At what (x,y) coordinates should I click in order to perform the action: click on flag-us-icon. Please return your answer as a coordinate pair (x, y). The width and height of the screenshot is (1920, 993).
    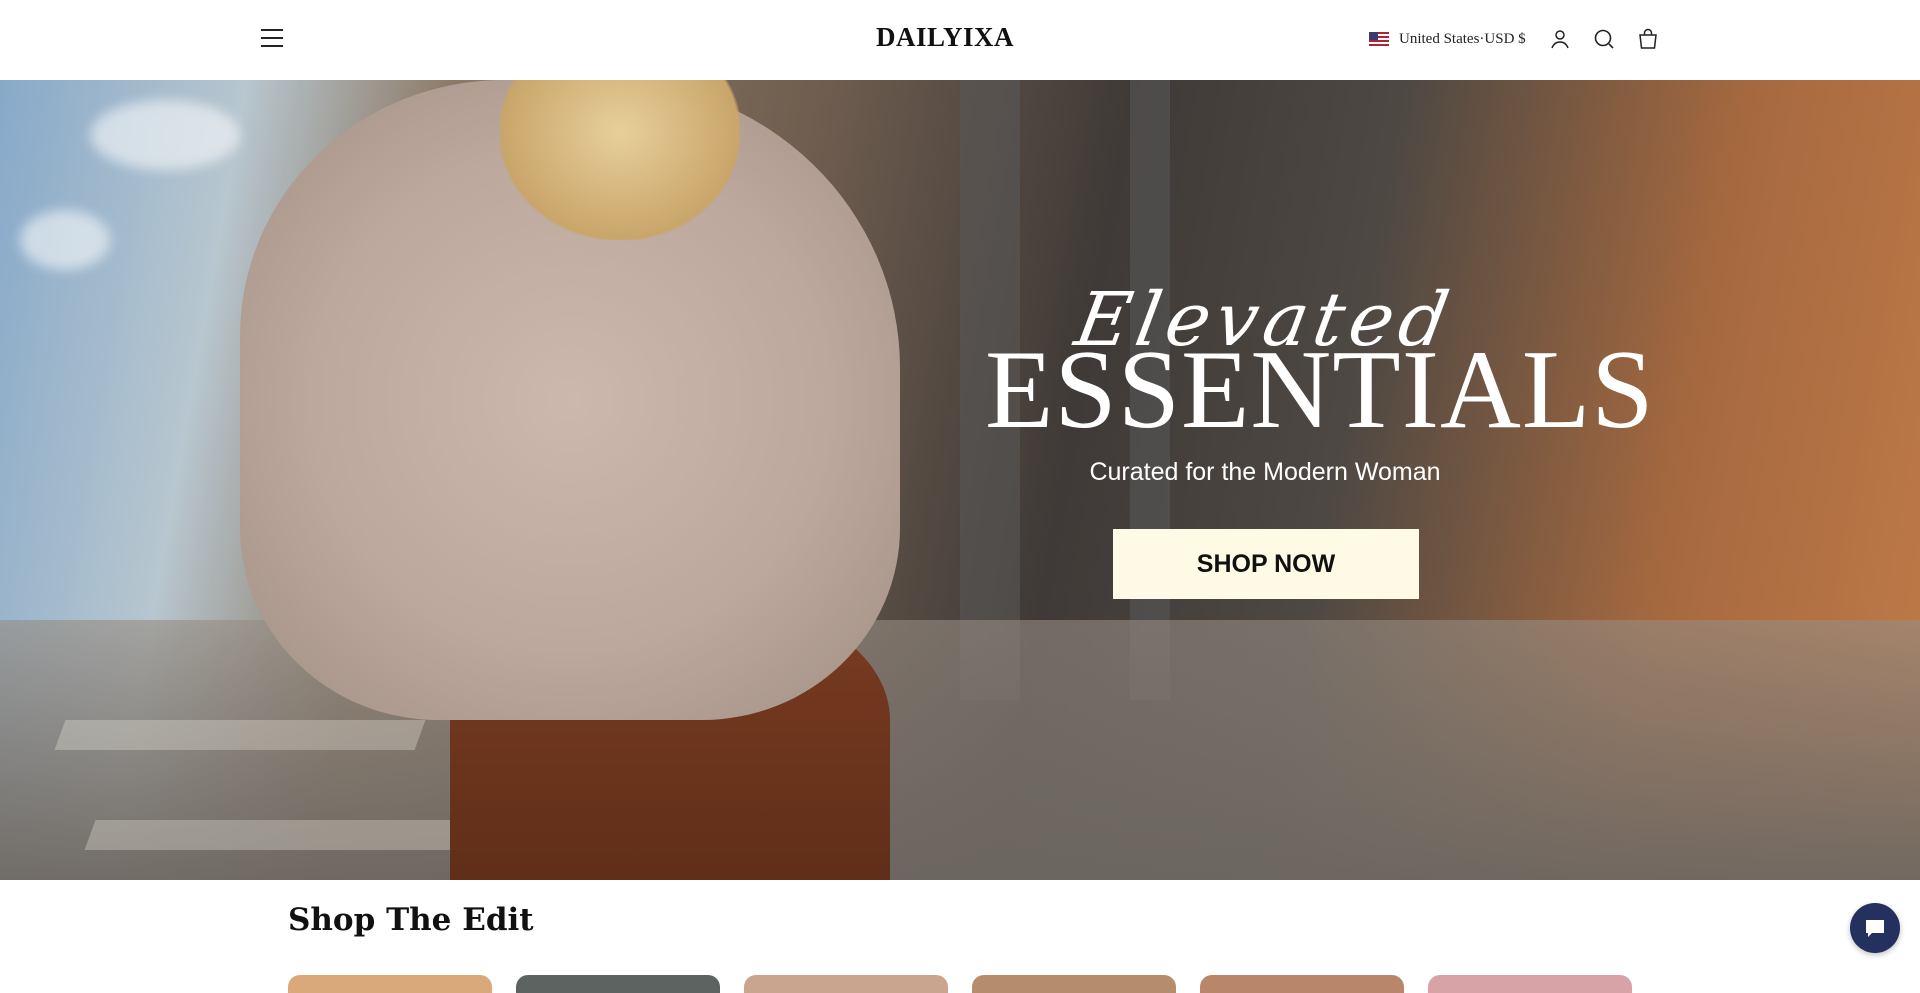
    Looking at the image, I should click on (1379, 39).